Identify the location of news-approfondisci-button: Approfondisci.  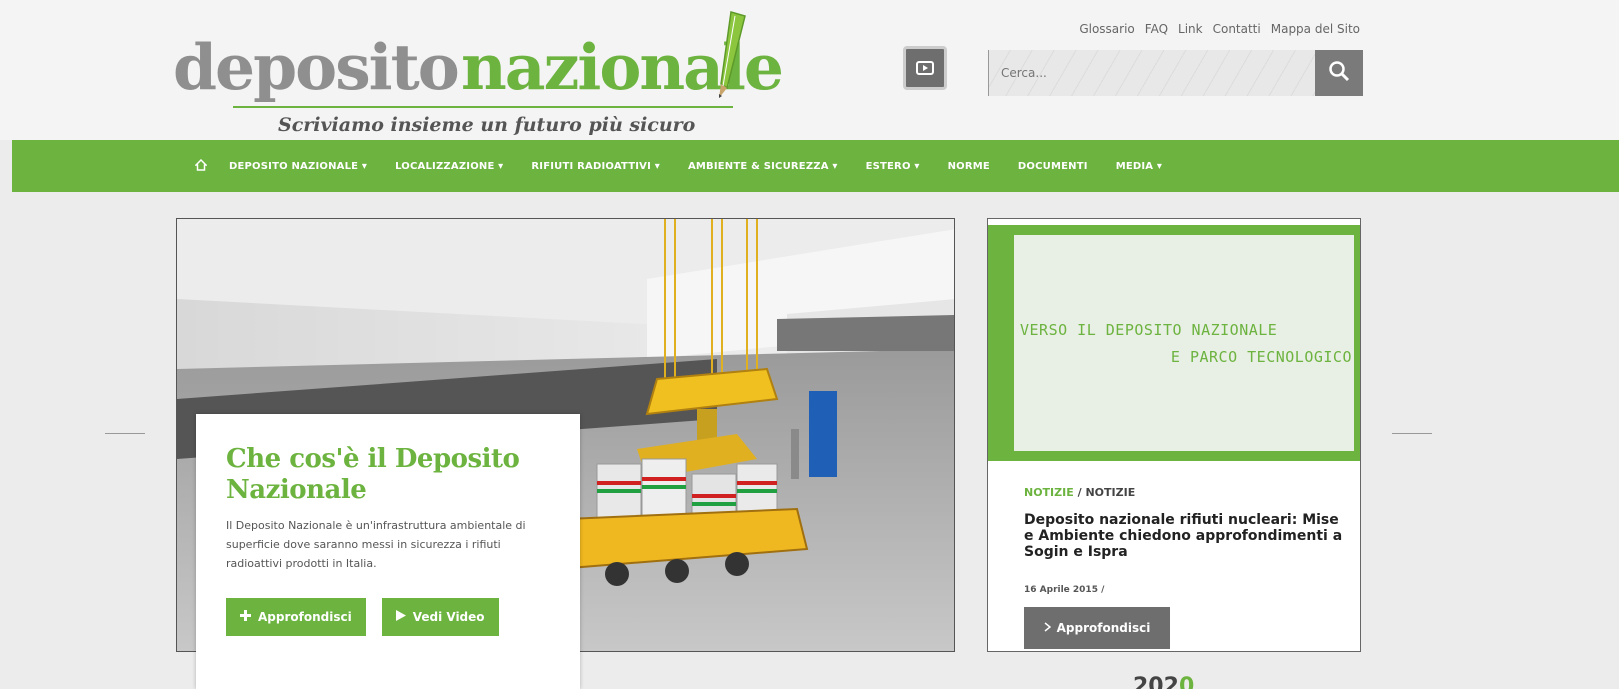
(1097, 628).